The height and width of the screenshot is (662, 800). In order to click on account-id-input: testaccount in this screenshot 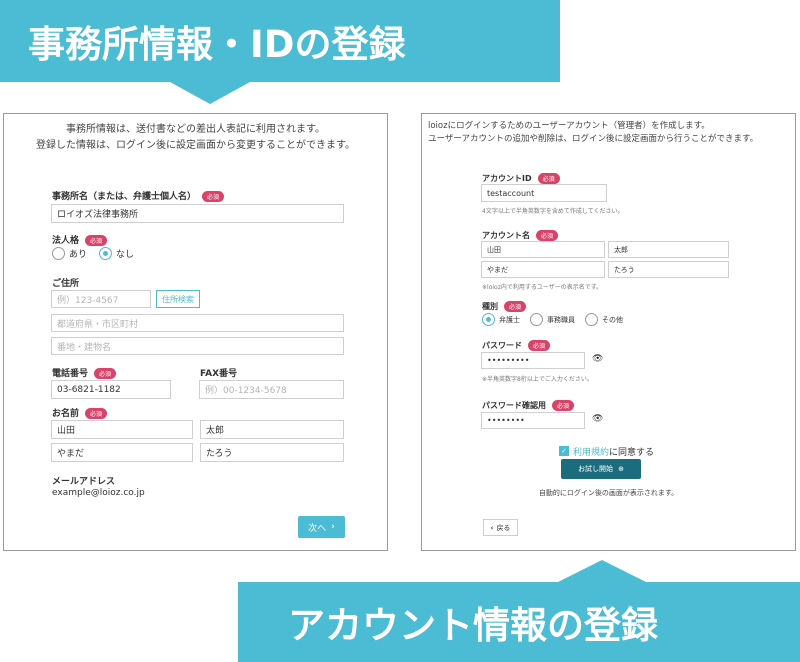, I will do `click(544, 193)`.